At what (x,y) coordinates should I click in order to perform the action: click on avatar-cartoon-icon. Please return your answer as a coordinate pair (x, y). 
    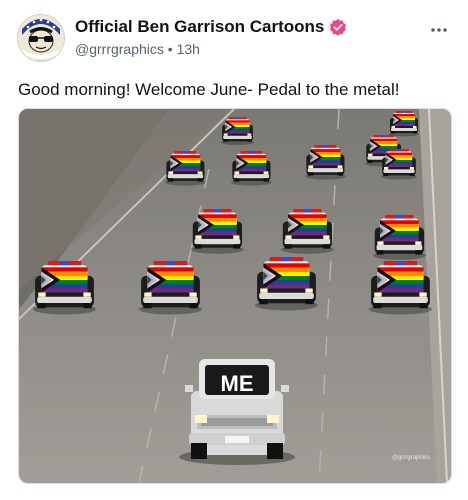
    Looking at the image, I should click on (41, 38).